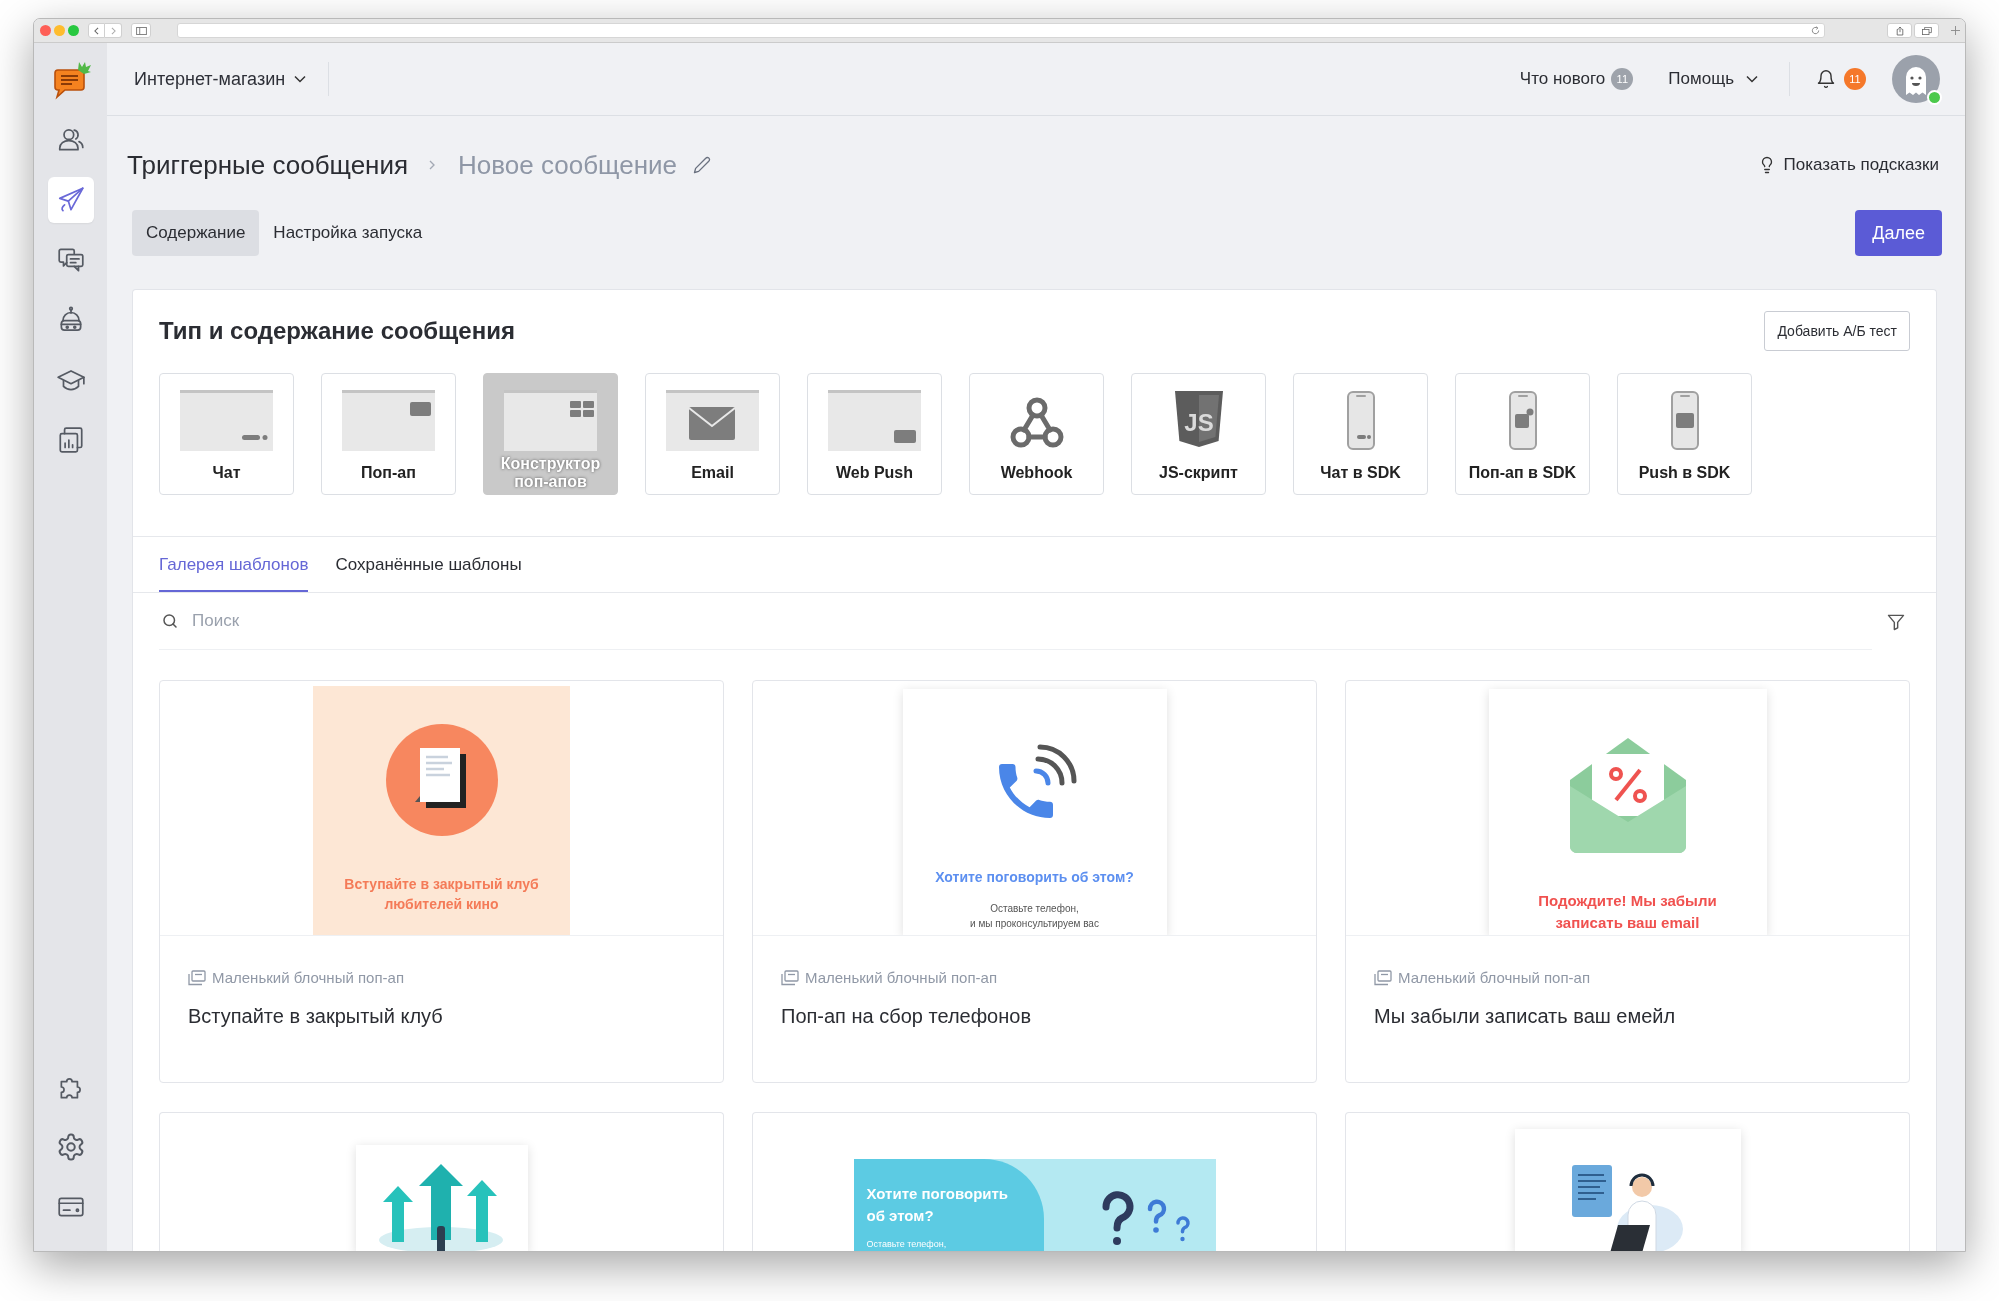 This screenshot has height=1301, width=1999. I want to click on popup-text: Оставьте телефон, и мы проконсультируем вас, so click(1034, 916).